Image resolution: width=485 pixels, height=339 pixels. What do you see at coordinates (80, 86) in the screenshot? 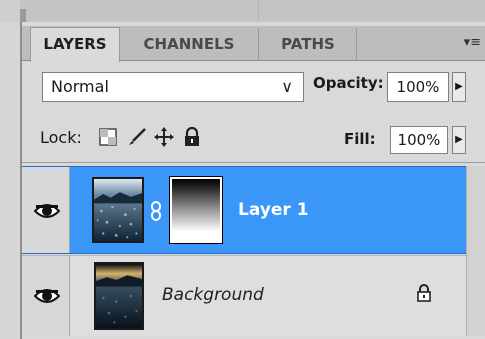
I see `blend-mode-value: Normal` at bounding box center [80, 86].